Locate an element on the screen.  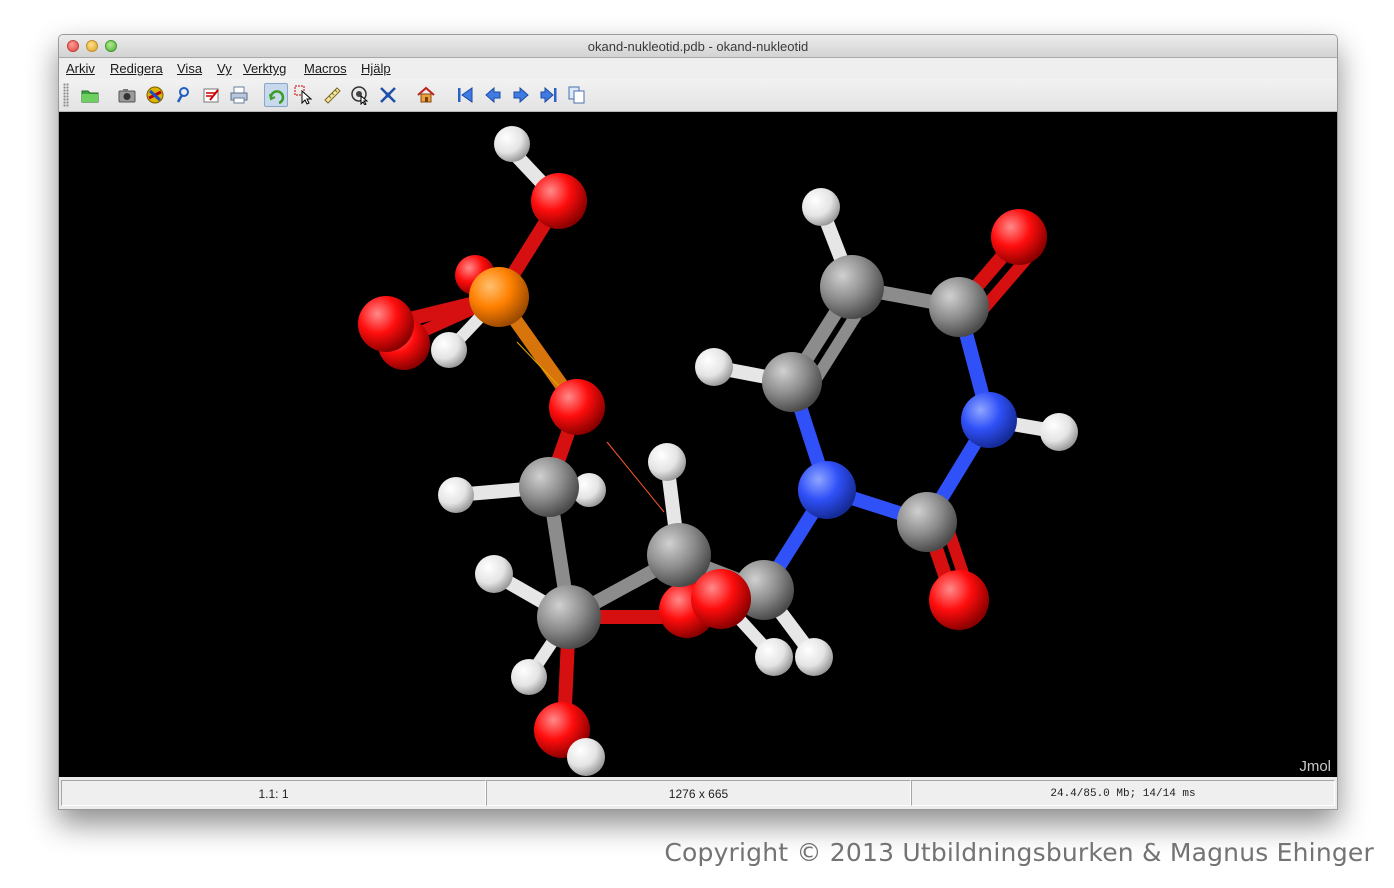
window-title: okand-nukleotid.pdb - okand-nukleotid is located at coordinates (698, 46).